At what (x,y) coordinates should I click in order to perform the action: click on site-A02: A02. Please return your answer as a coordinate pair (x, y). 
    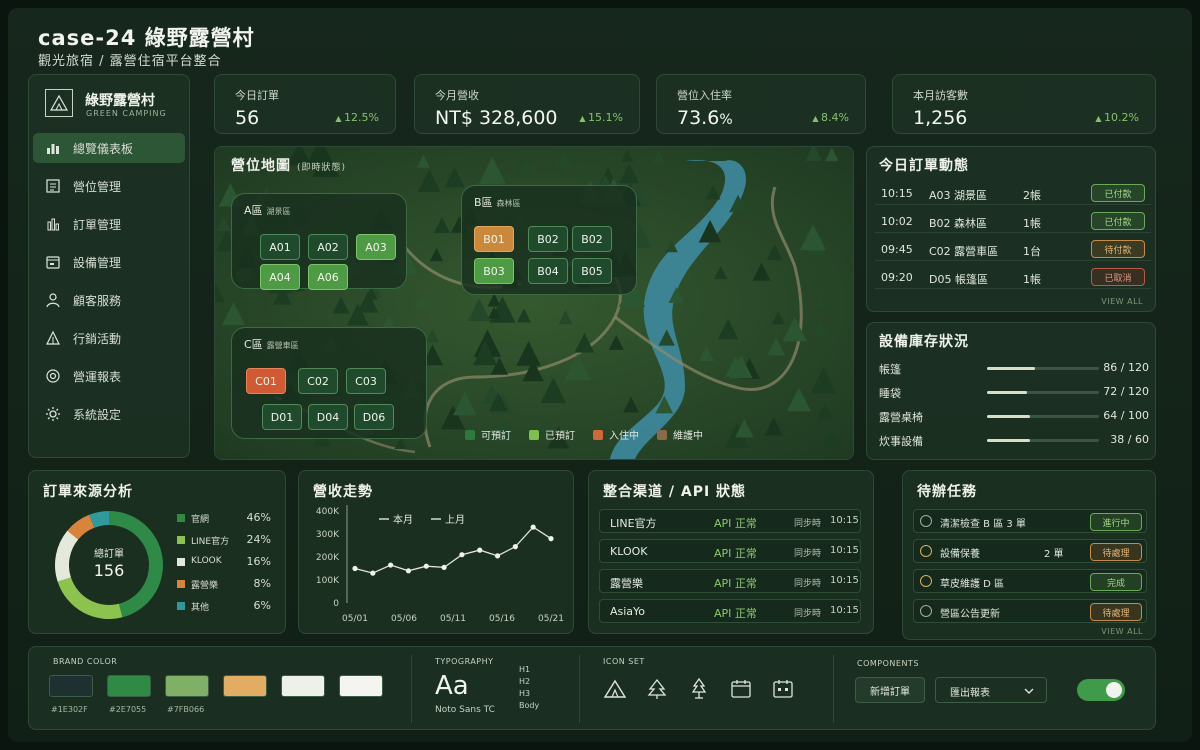
    Looking at the image, I should click on (328, 247).